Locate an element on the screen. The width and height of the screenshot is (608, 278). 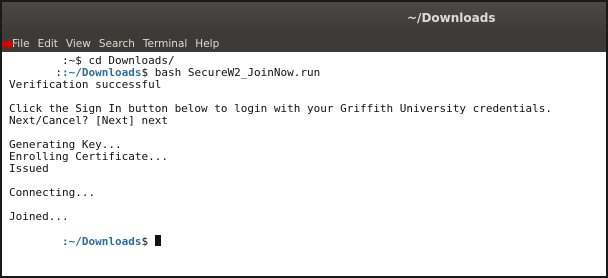
menu-help: Help is located at coordinates (207, 44).